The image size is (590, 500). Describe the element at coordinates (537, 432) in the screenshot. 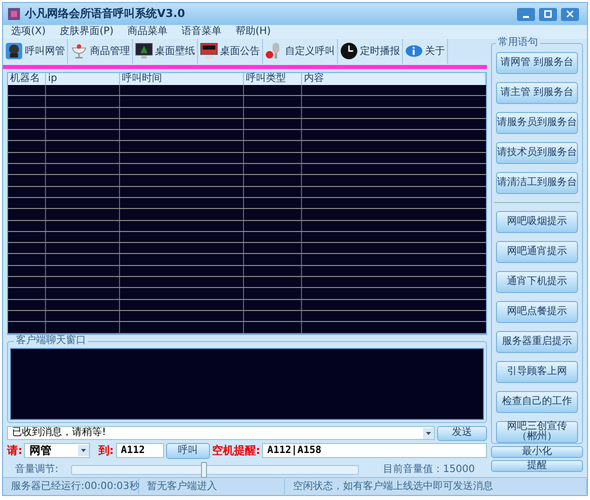

I see `phrase-button: 网吧三创宣传（郴州）` at that location.